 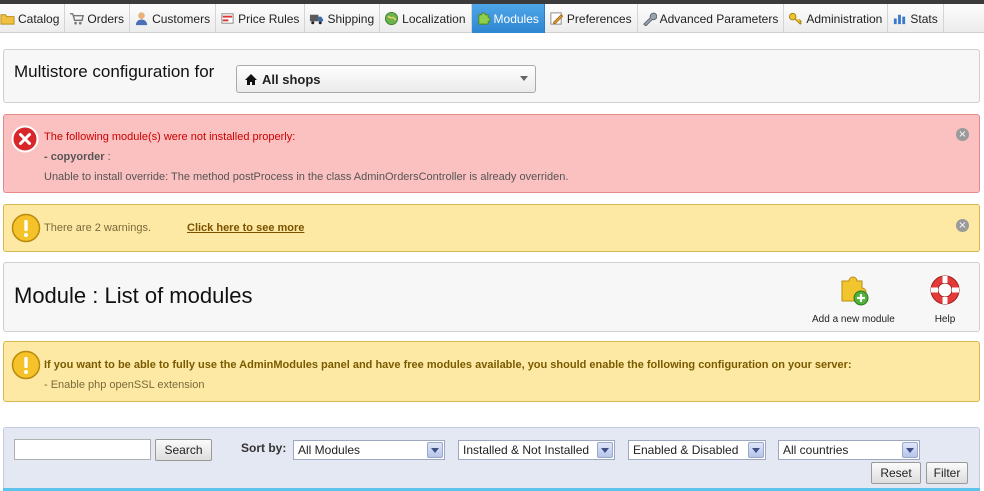 What do you see at coordinates (227, 18) in the screenshot?
I see `price-tag-icon` at bounding box center [227, 18].